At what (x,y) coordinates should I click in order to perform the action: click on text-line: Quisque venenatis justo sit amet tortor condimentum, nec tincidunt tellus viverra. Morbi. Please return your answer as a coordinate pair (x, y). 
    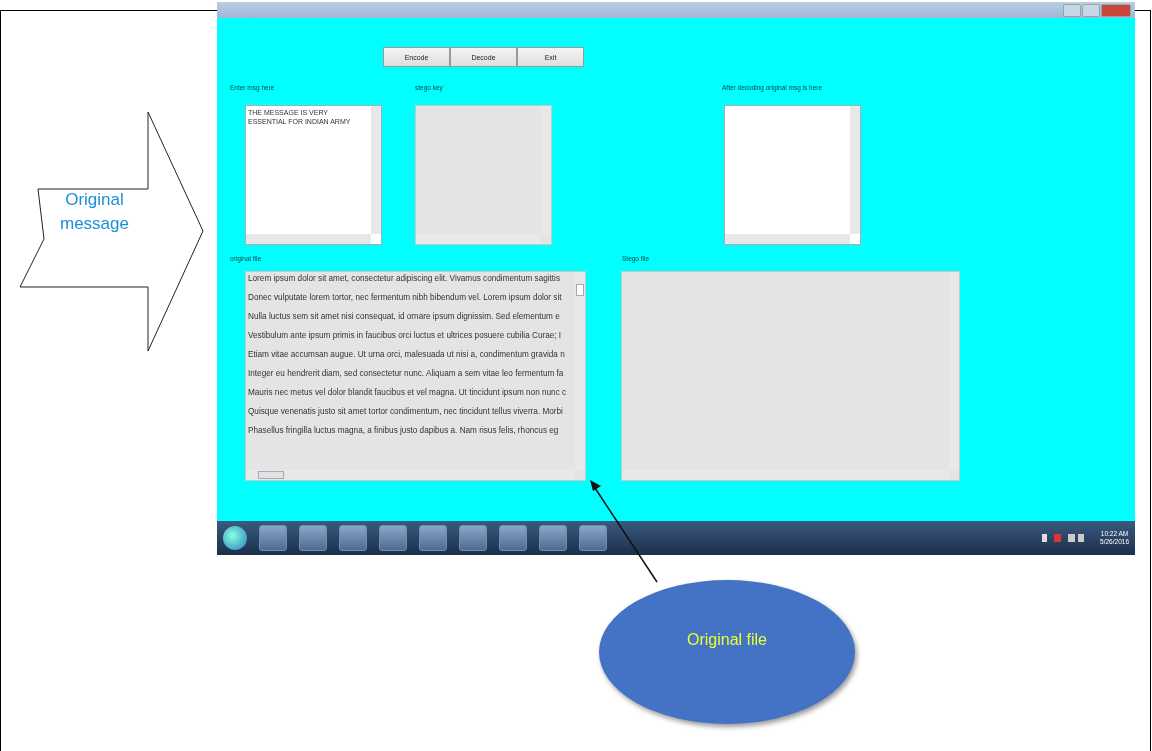
    Looking at the image, I should click on (406, 411).